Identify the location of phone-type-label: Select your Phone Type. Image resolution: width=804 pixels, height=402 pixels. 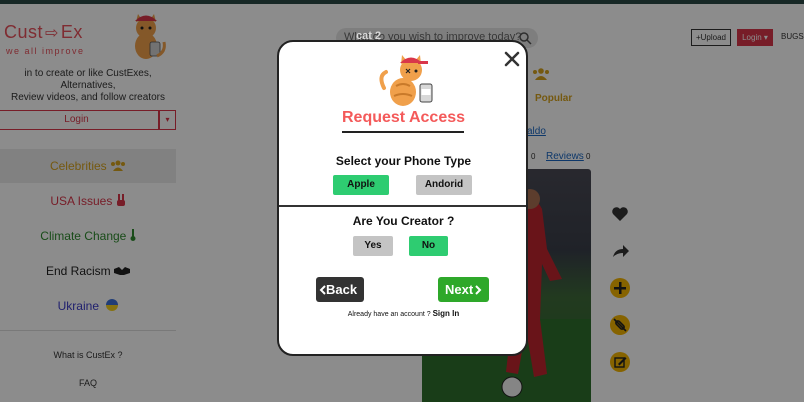
(403, 161).